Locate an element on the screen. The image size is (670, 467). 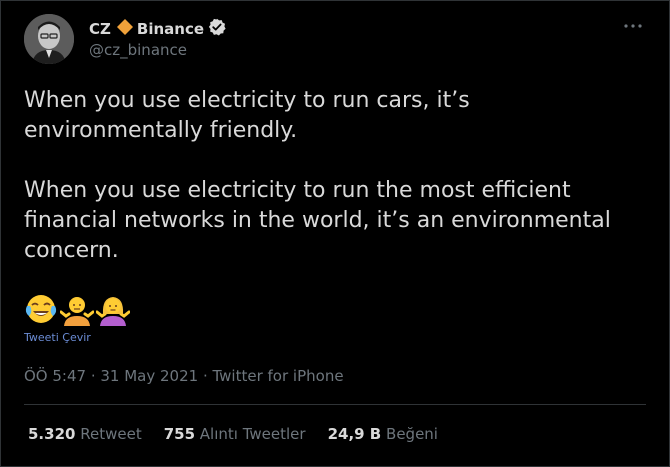
display-name: CZ is located at coordinates (100, 29).